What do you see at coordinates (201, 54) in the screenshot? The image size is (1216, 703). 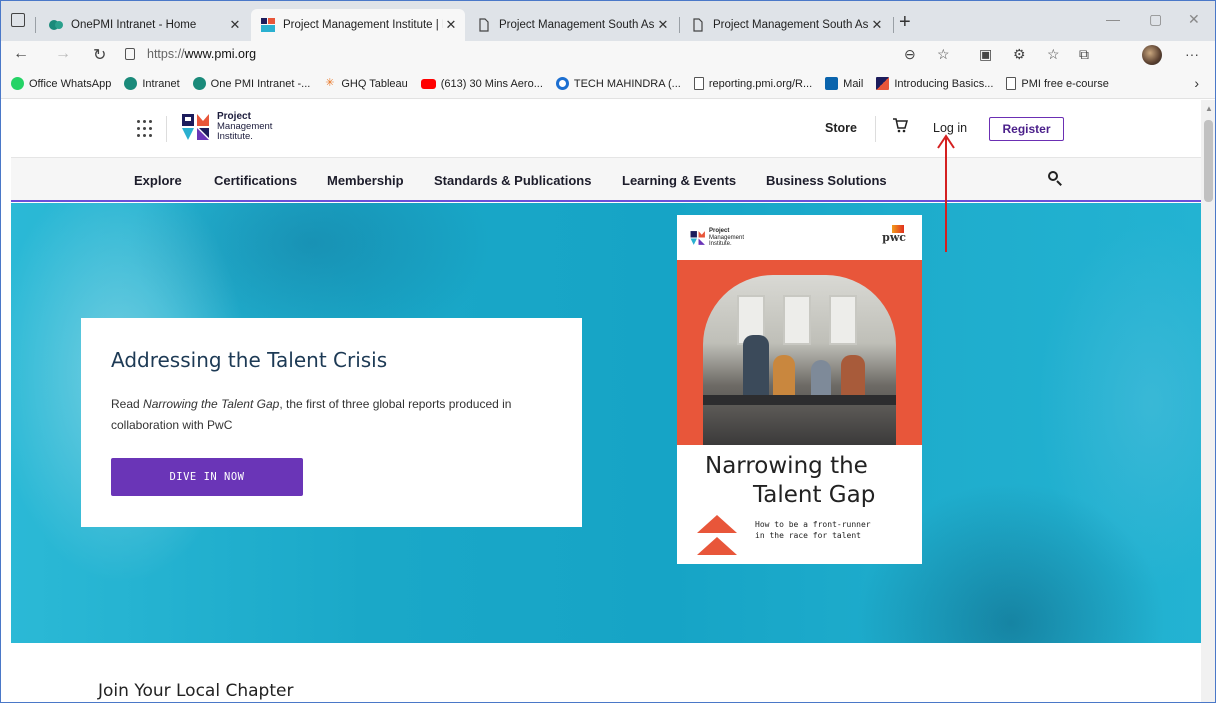 I see `url-field: https://www.pmi.org` at bounding box center [201, 54].